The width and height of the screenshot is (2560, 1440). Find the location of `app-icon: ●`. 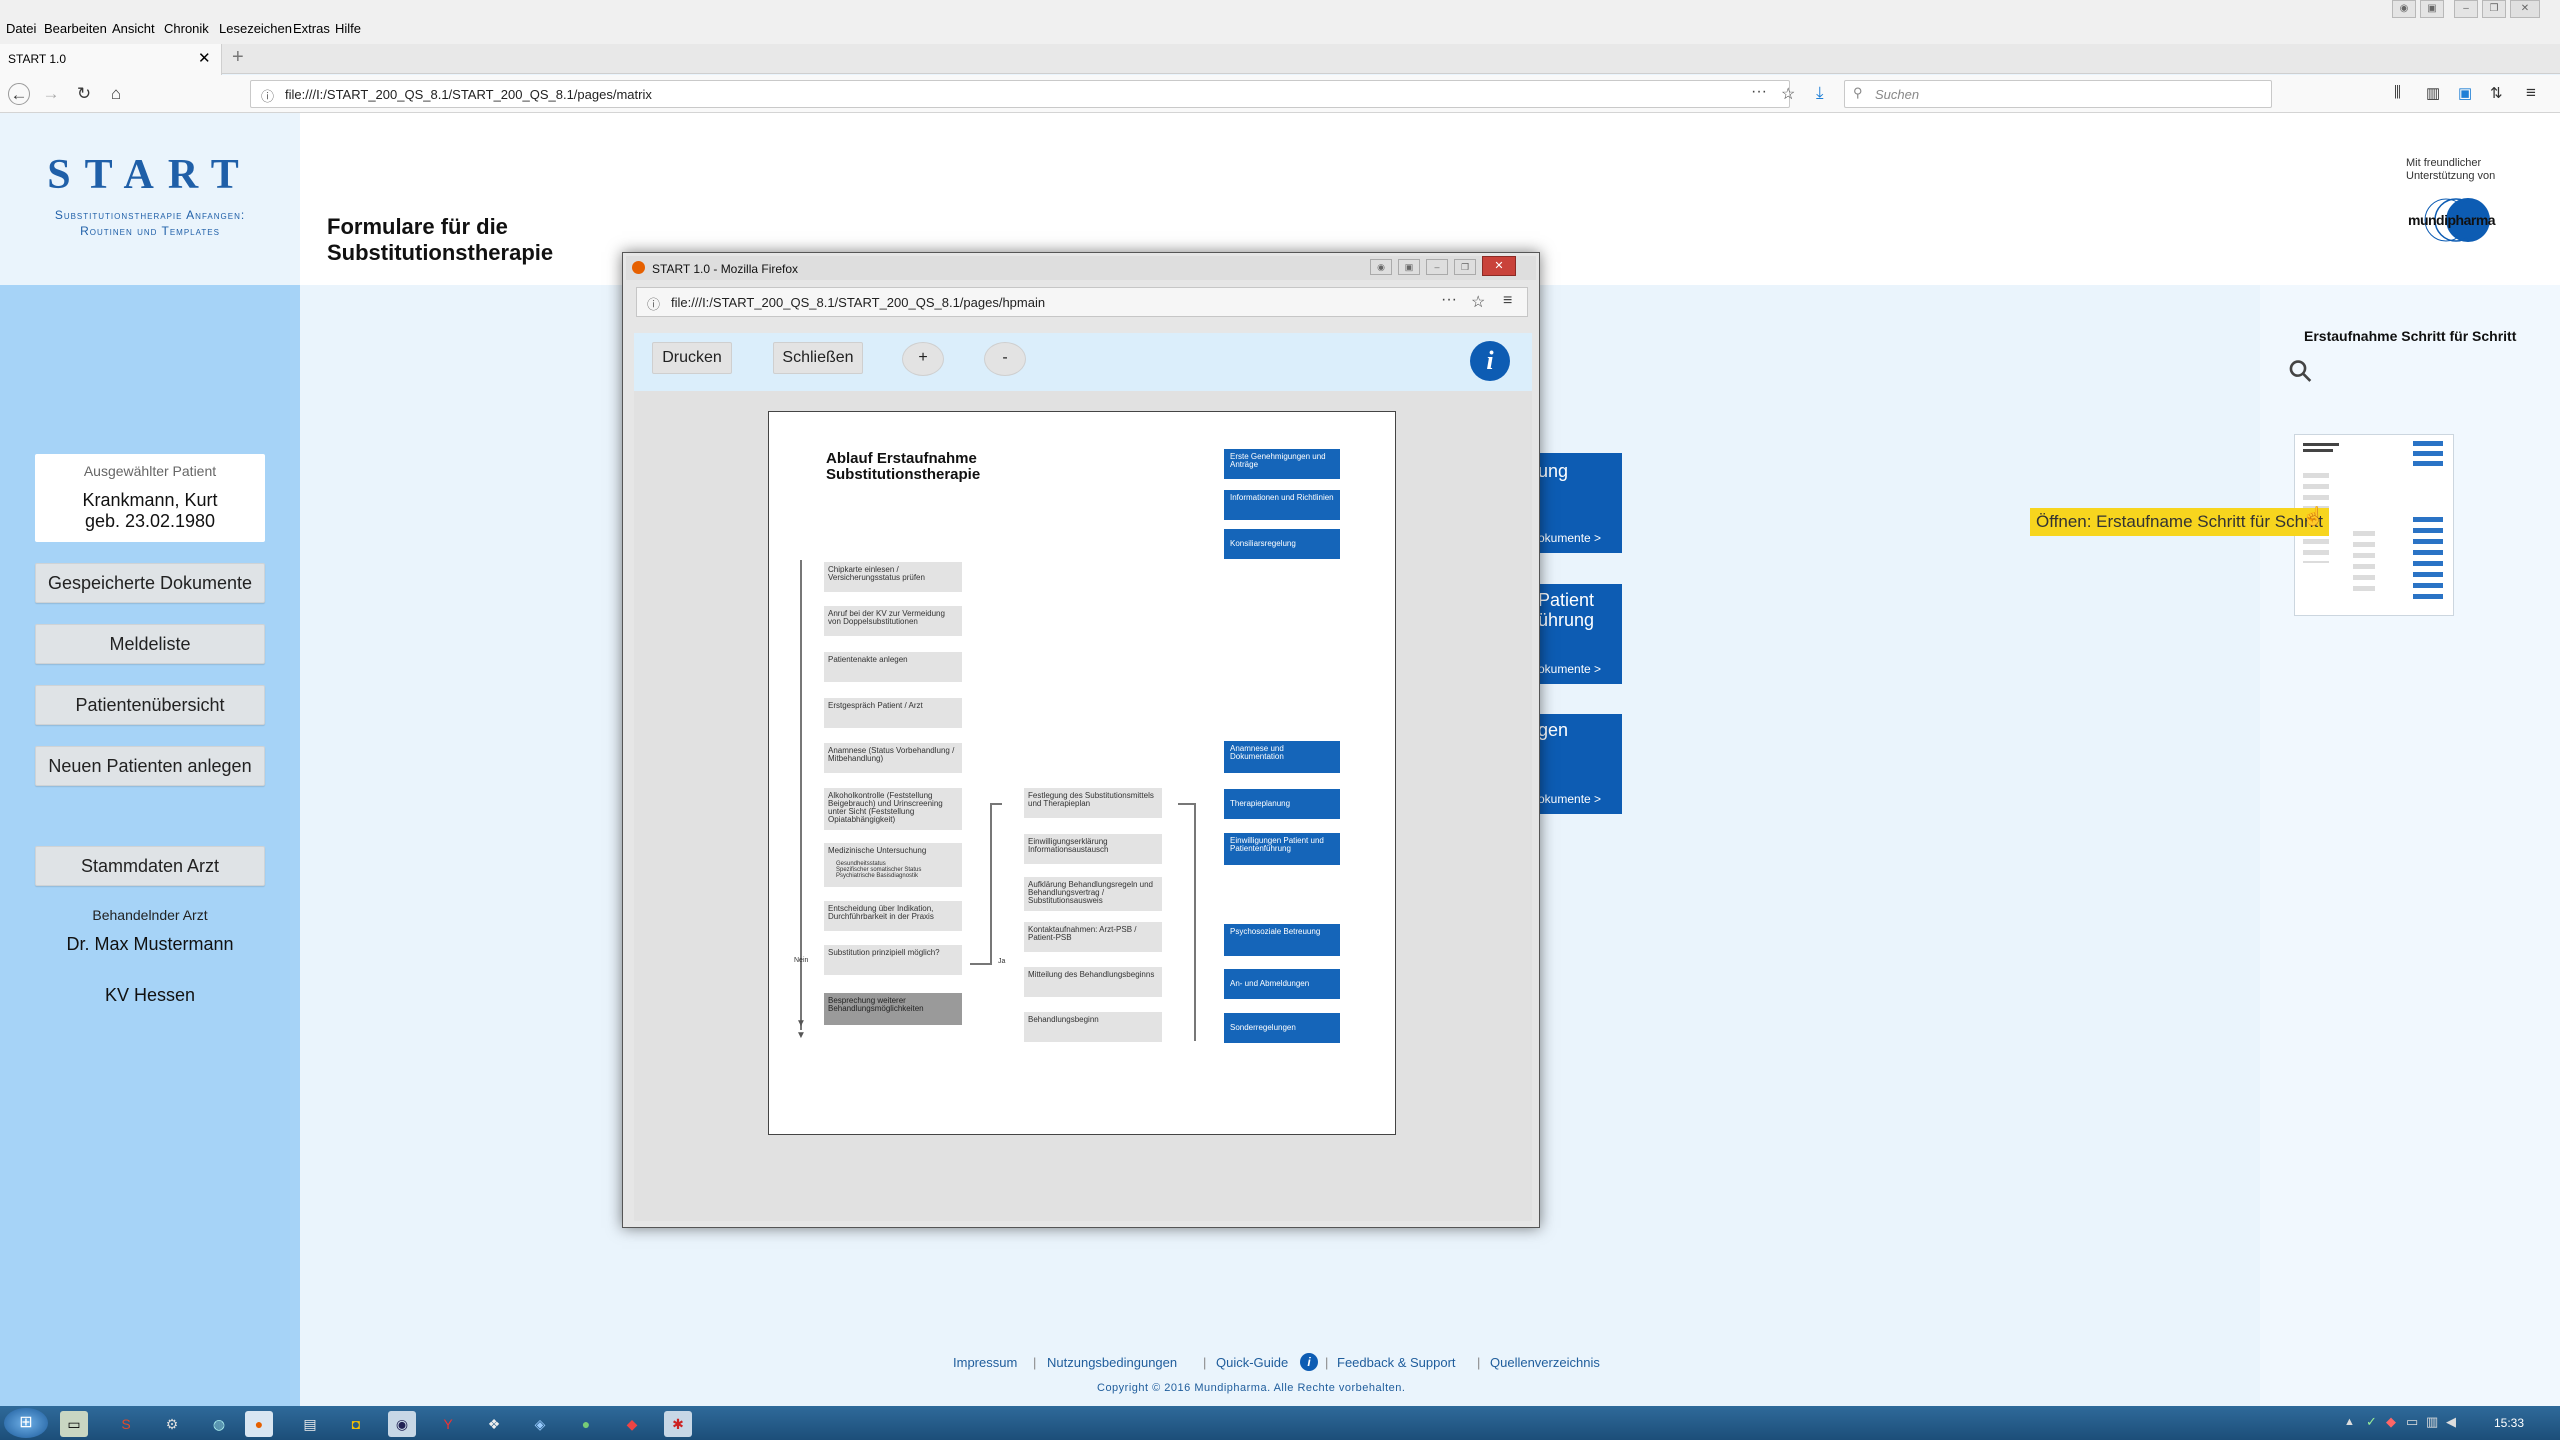

app-icon: ● is located at coordinates (586, 1424).